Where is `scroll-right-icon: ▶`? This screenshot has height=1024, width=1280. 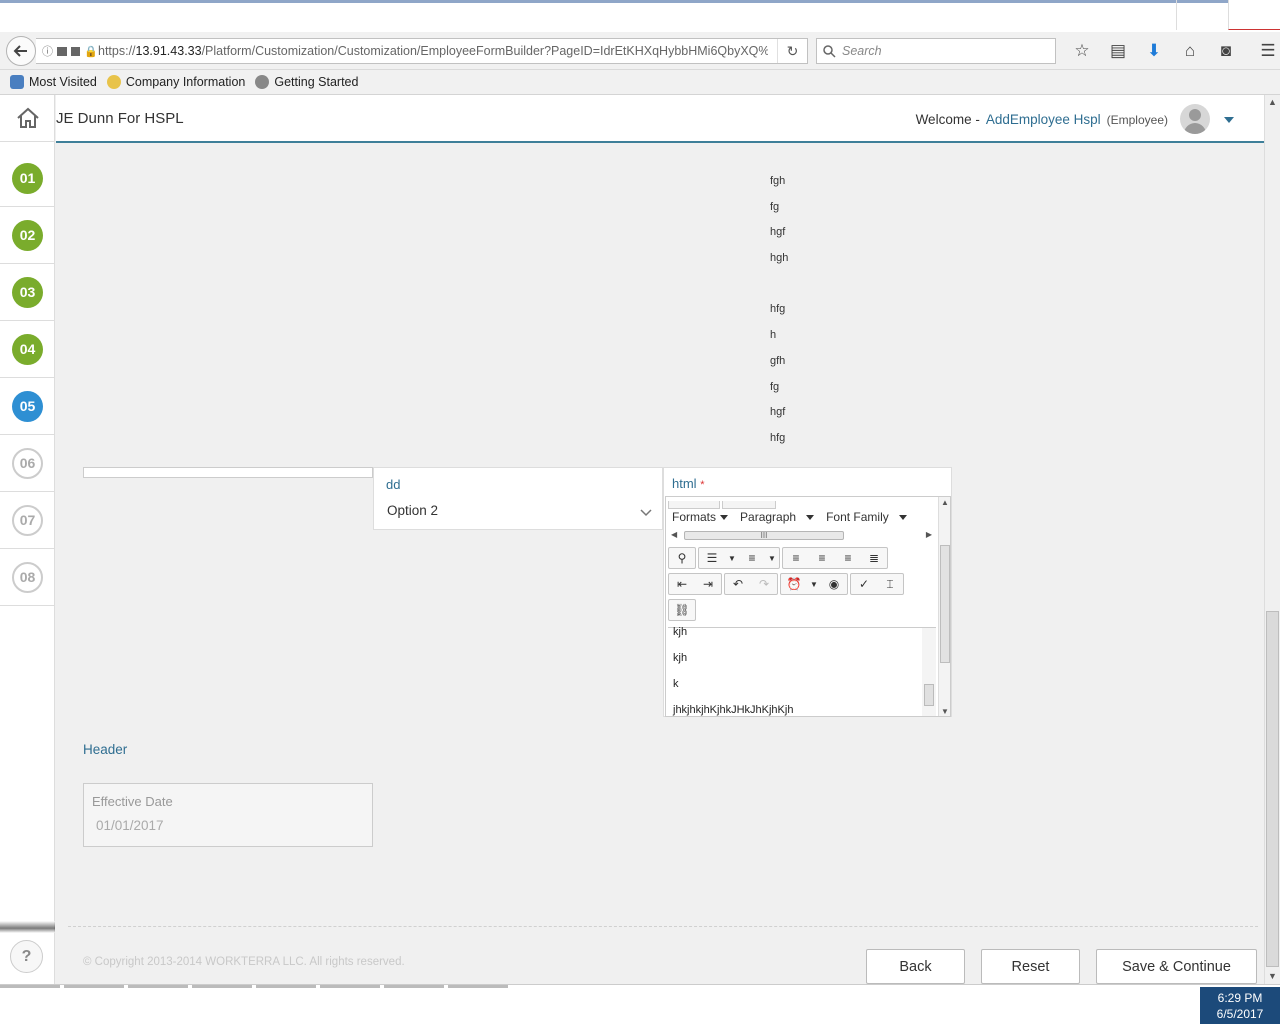 scroll-right-icon: ▶ is located at coordinates (929, 534).